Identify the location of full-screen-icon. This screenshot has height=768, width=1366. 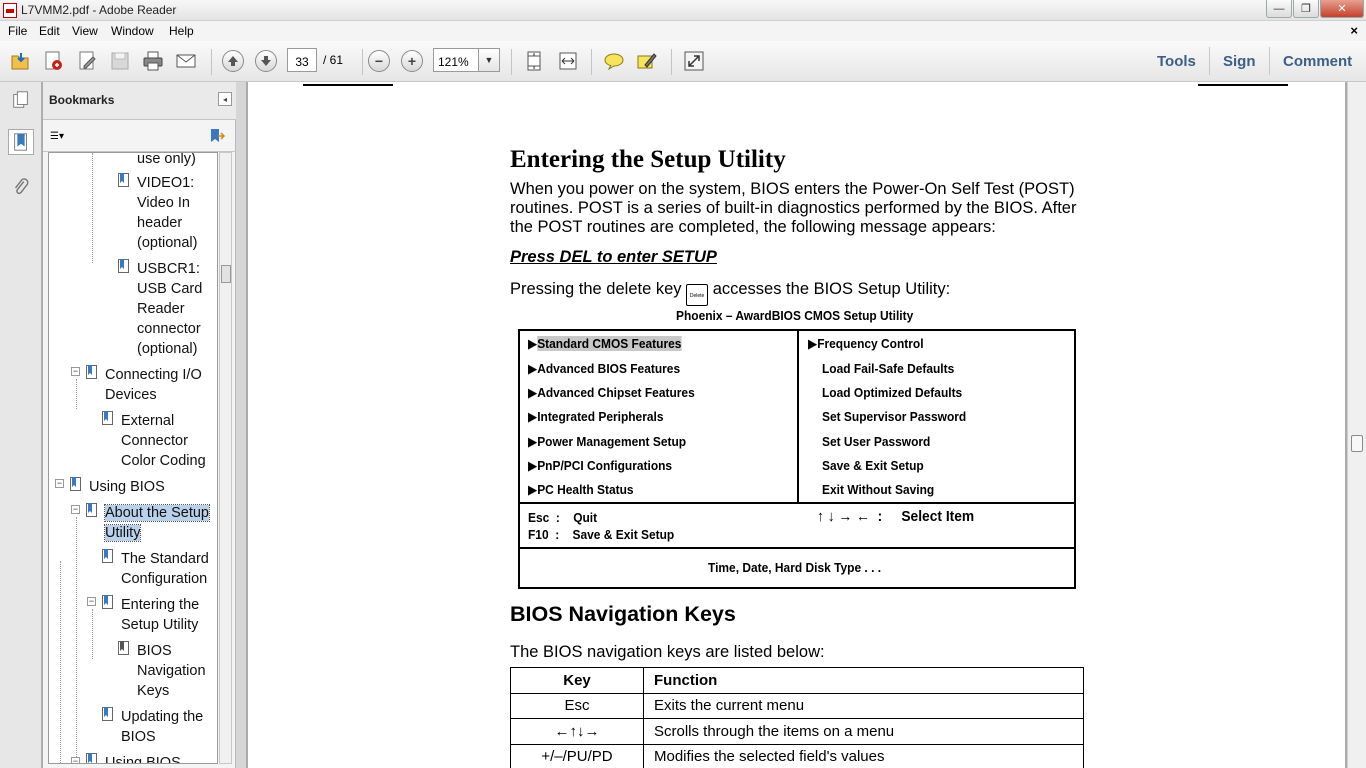
(694, 61).